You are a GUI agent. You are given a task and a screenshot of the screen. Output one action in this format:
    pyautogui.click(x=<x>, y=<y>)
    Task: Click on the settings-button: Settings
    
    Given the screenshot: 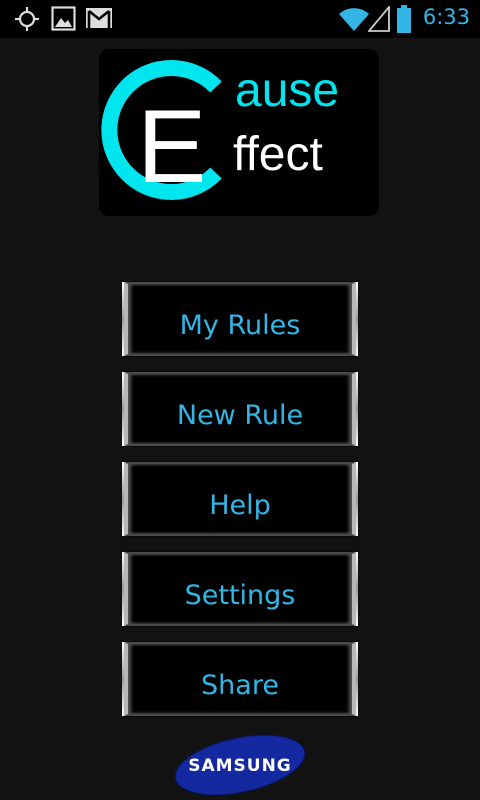 What is the action you would take?
    pyautogui.click(x=240, y=589)
    